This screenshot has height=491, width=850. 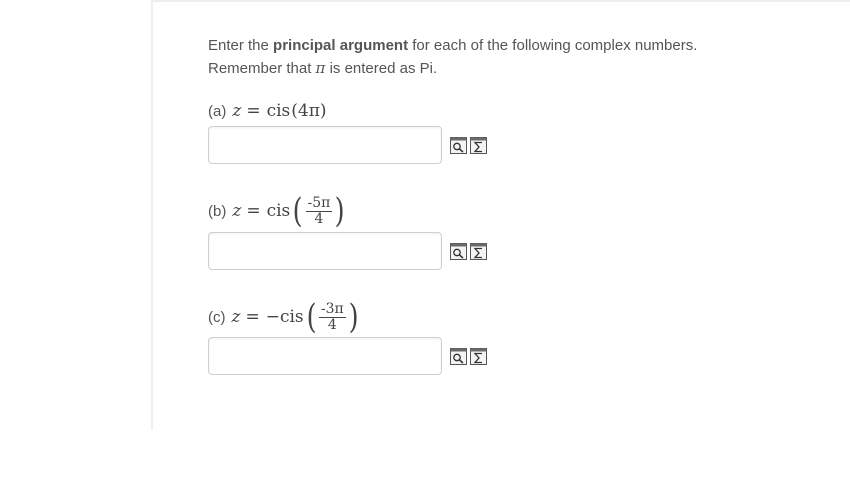 I want to click on part-c-prompt: (c) z = − cis ( -3π 4 ), so click(x=284, y=317).